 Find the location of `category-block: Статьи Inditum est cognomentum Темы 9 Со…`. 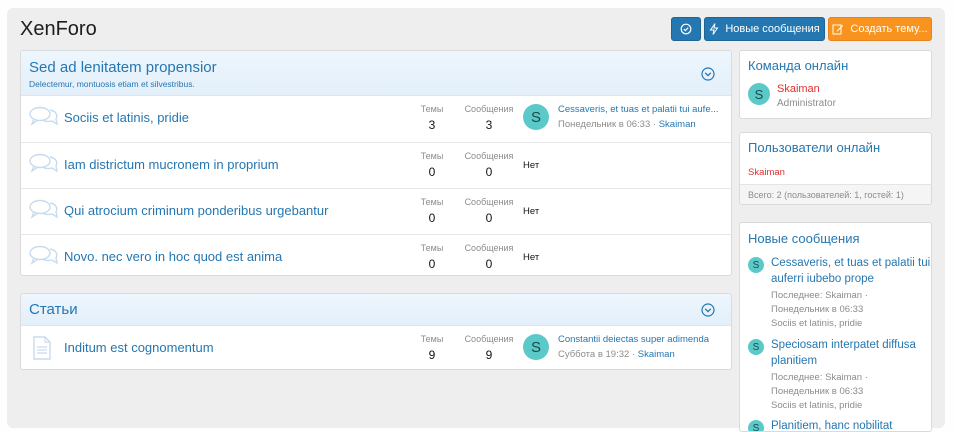

category-block: Статьи Inditum est cognomentum Темы 9 Со… is located at coordinates (376, 331).